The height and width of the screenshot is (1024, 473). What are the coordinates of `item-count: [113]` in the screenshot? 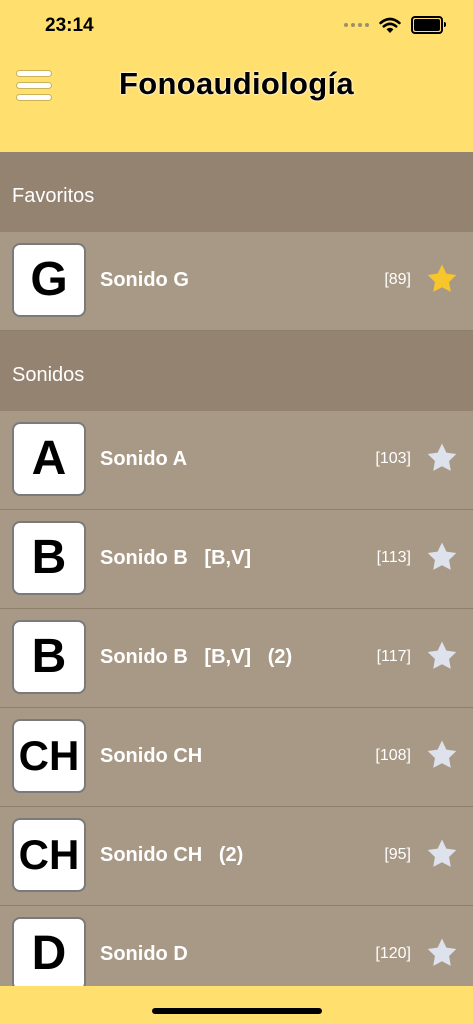 It's located at (393, 557).